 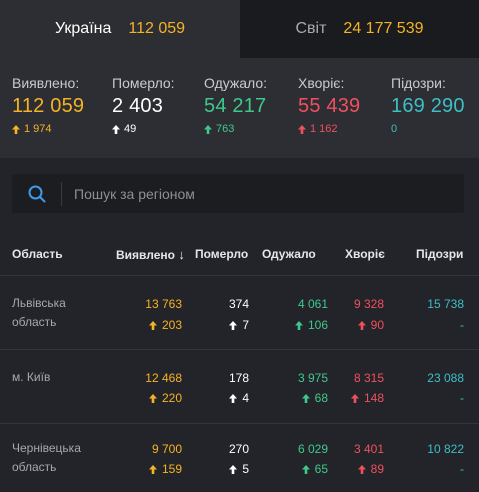 What do you see at coordinates (31, 377) in the screenshot?
I see `row-region: м. Київ` at bounding box center [31, 377].